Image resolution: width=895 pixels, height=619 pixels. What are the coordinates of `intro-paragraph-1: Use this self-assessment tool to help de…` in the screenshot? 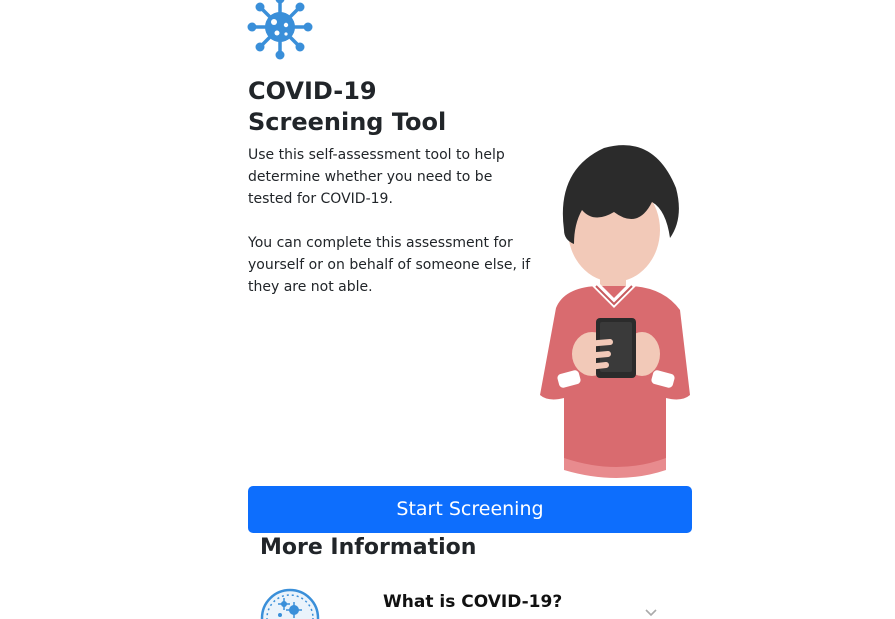 It's located at (376, 177).